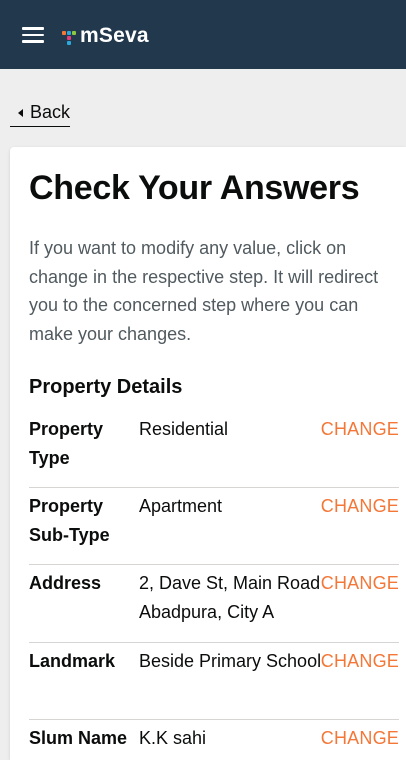  What do you see at coordinates (214, 681) in the screenshot?
I see `detail-row-landmark: Landmark Beside Primary School CHANGE` at bounding box center [214, 681].